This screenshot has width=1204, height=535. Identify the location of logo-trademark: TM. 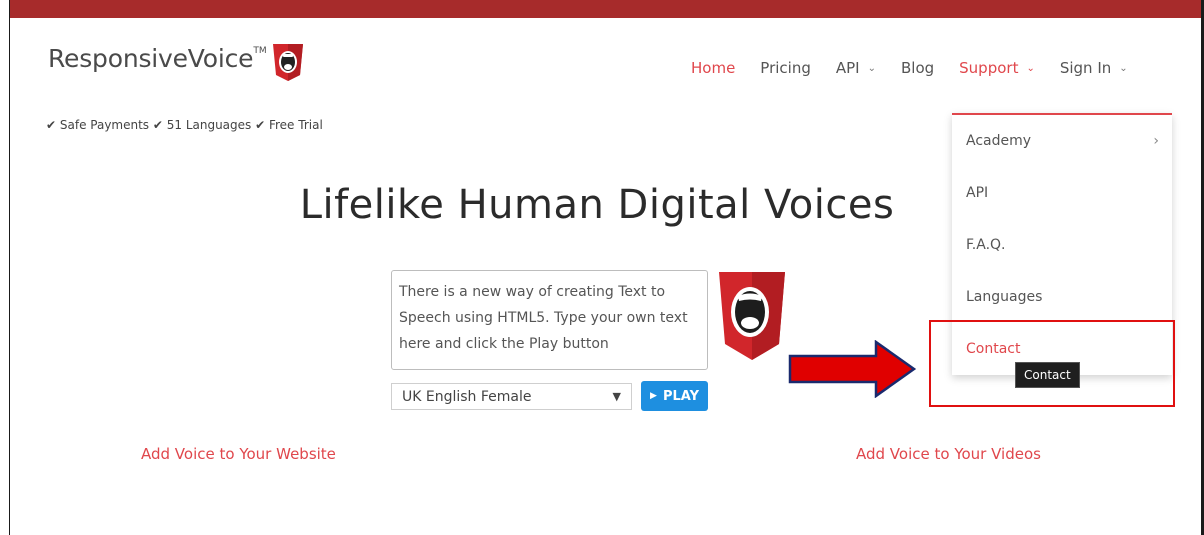
(260, 51).